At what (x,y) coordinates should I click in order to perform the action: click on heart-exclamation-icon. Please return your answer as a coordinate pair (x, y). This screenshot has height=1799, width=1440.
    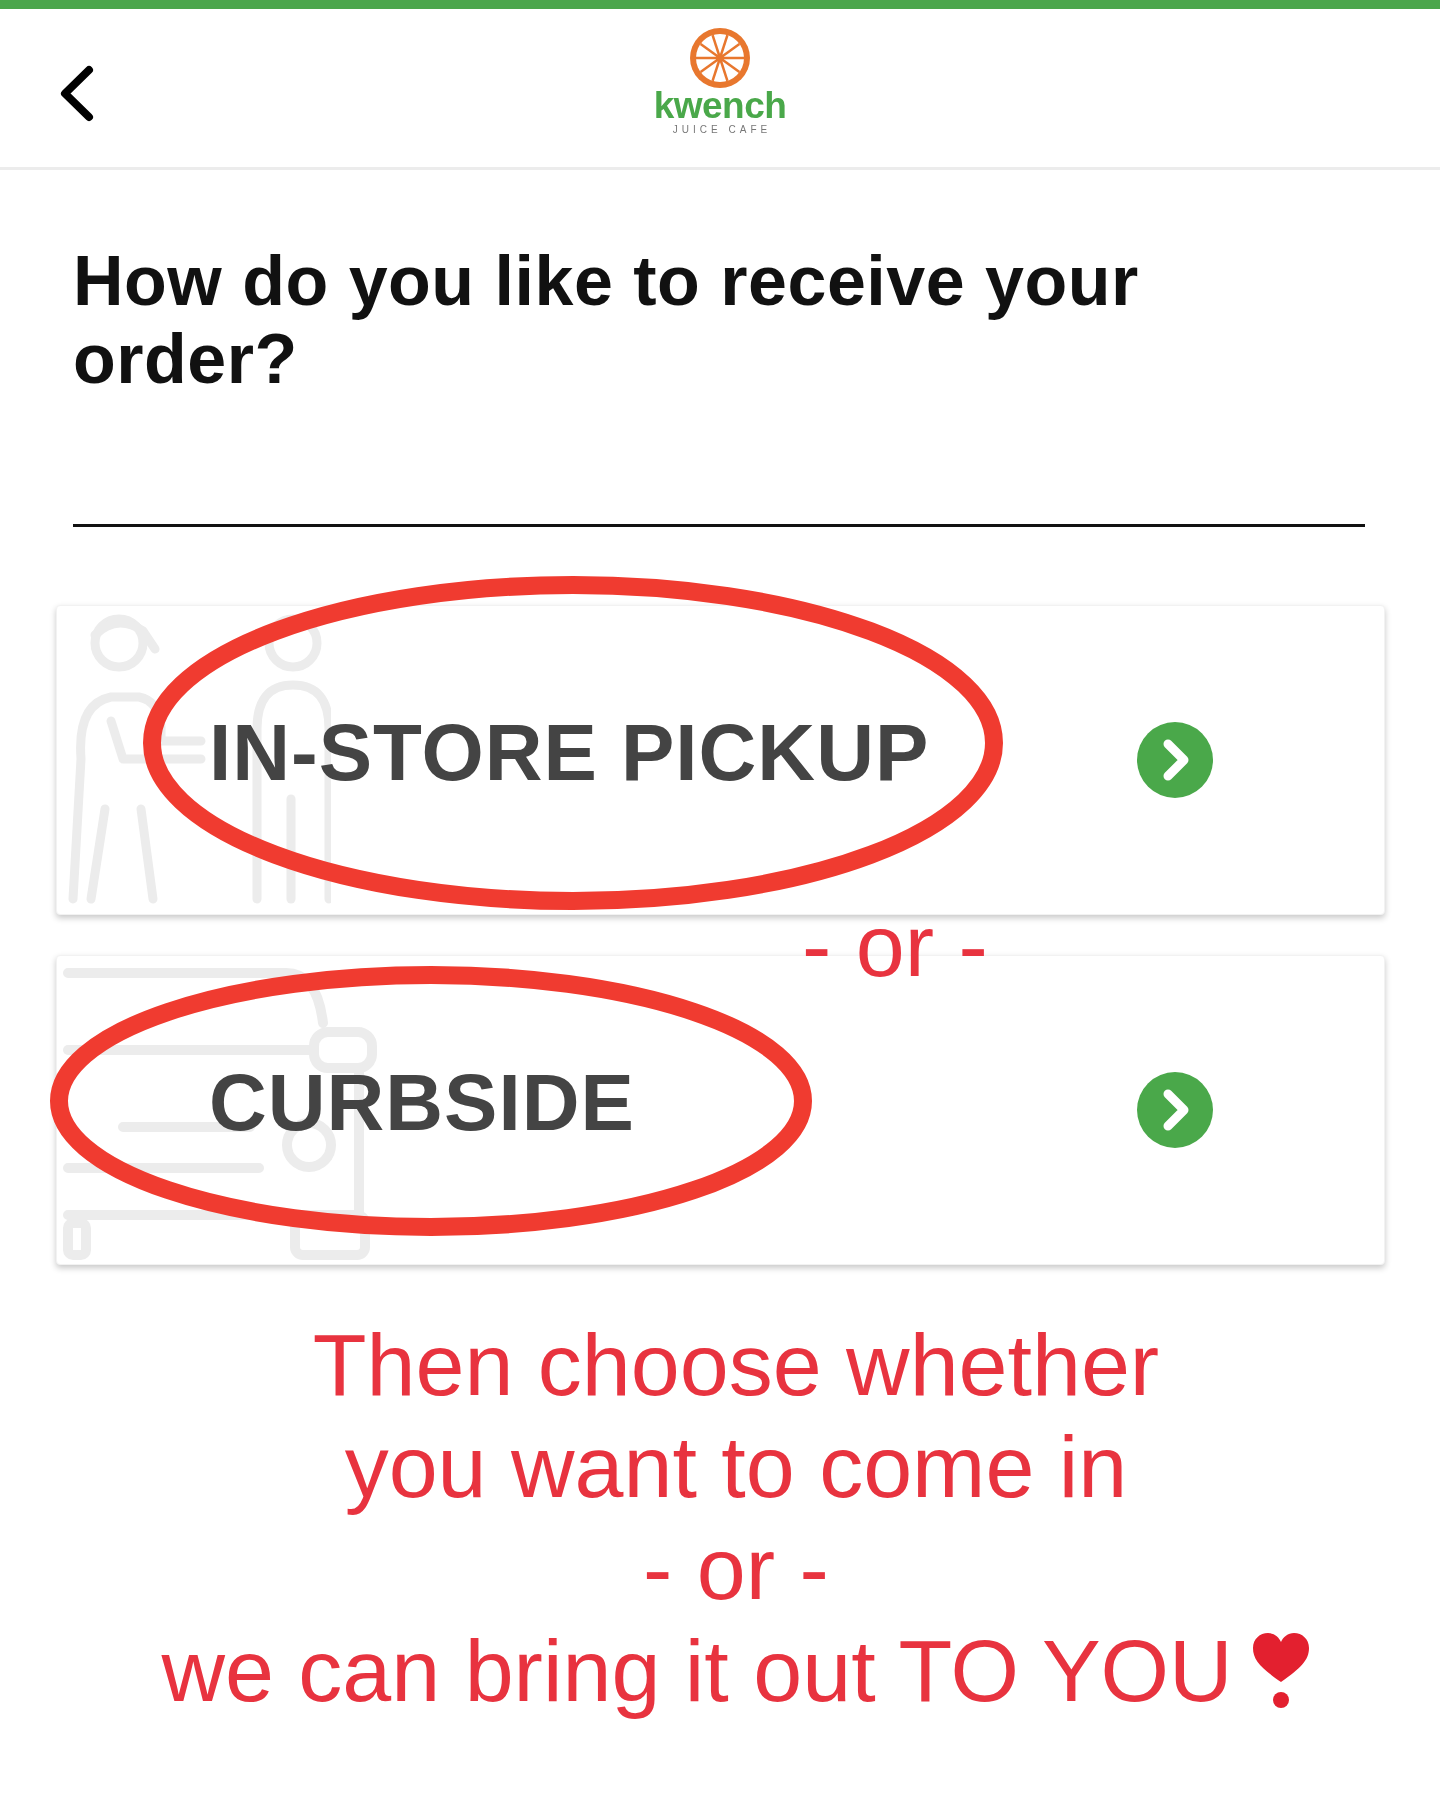
    Looking at the image, I should click on (1280, 1671).